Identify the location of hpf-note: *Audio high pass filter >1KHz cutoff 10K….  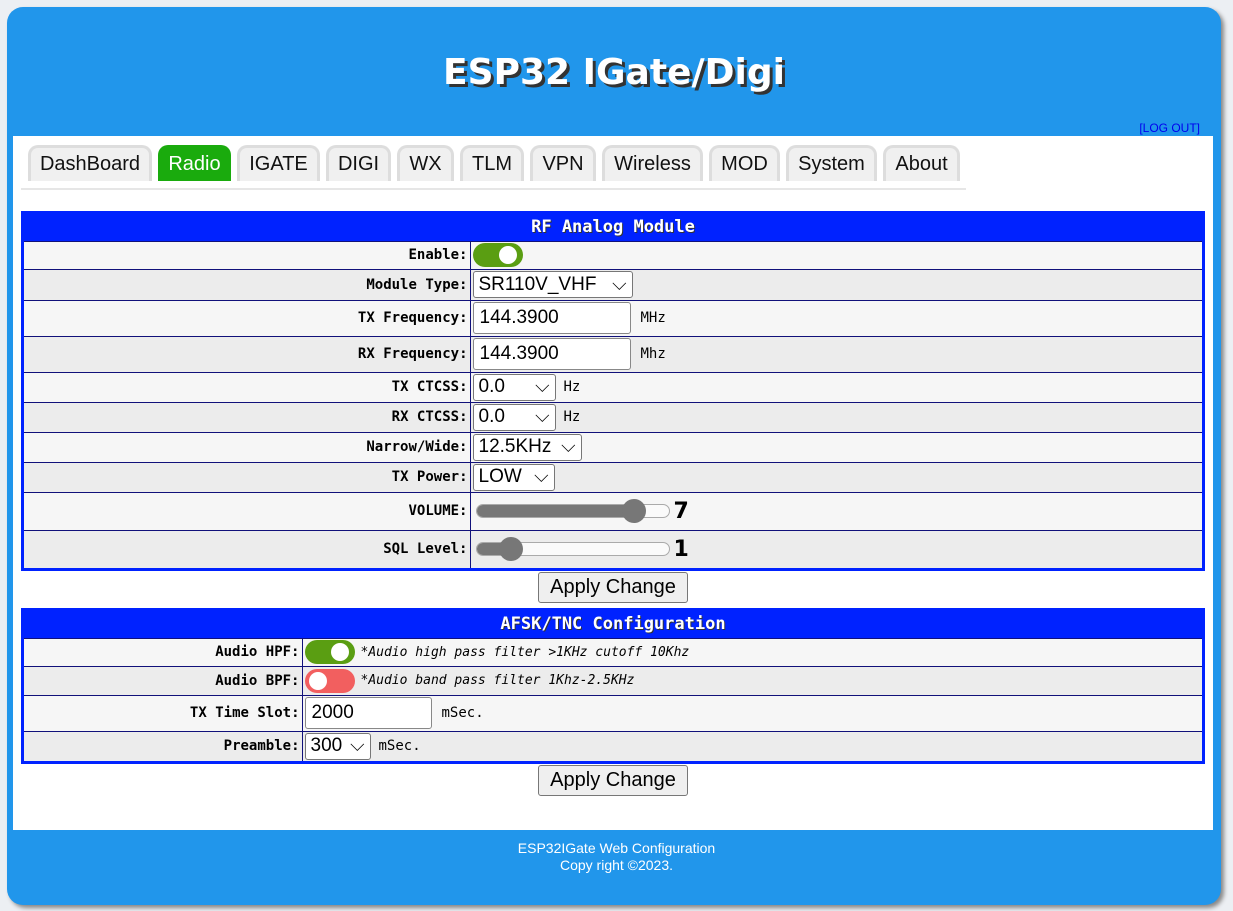
(525, 652).